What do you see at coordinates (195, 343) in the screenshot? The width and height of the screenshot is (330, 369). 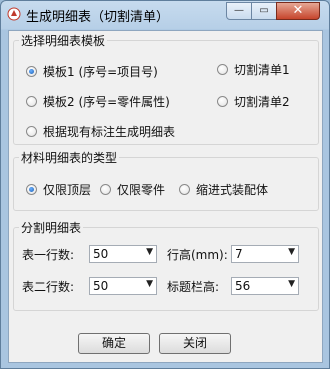 I see `close-button: 关闭` at bounding box center [195, 343].